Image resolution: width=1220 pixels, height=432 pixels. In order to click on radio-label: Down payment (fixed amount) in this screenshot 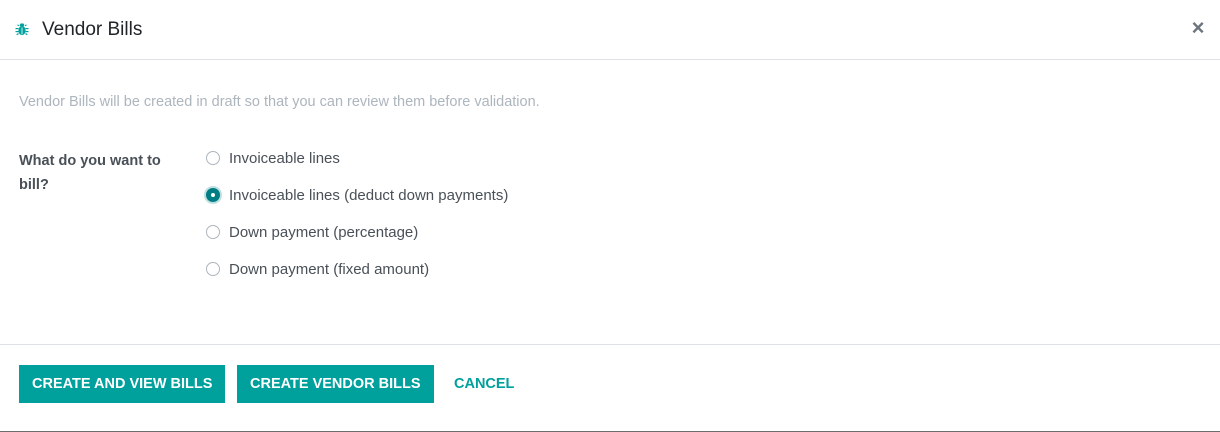, I will do `click(329, 269)`.